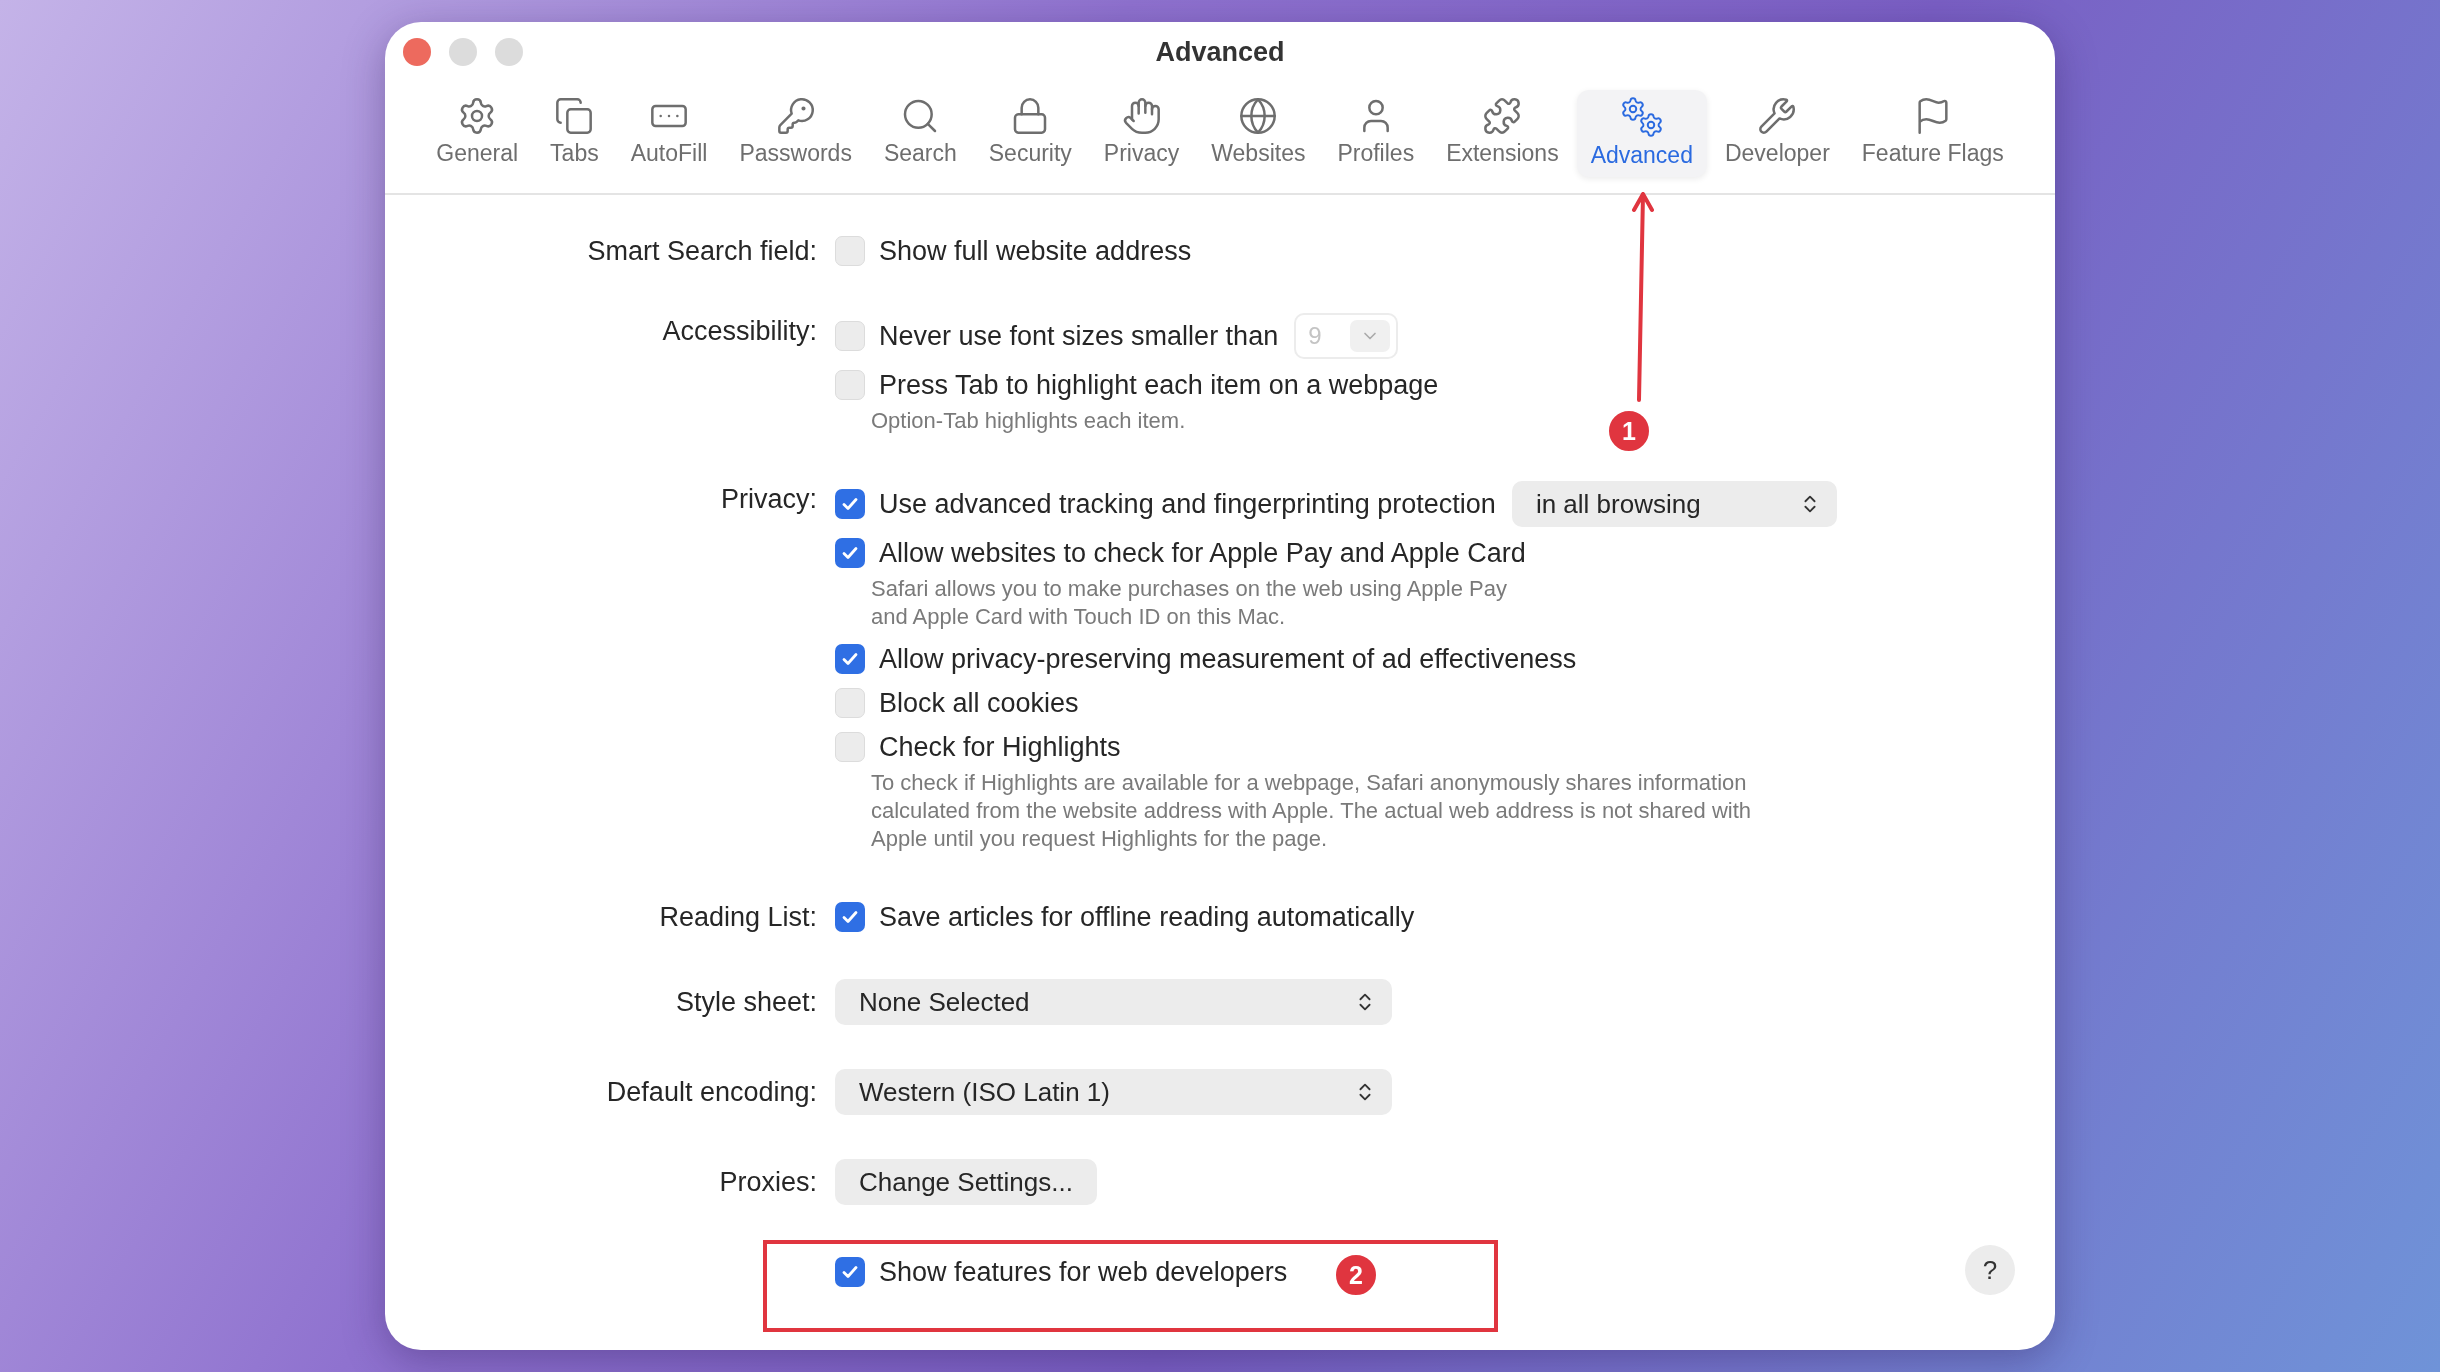 This screenshot has width=2440, height=1372. What do you see at coordinates (1777, 116) in the screenshot?
I see `wrench-icon` at bounding box center [1777, 116].